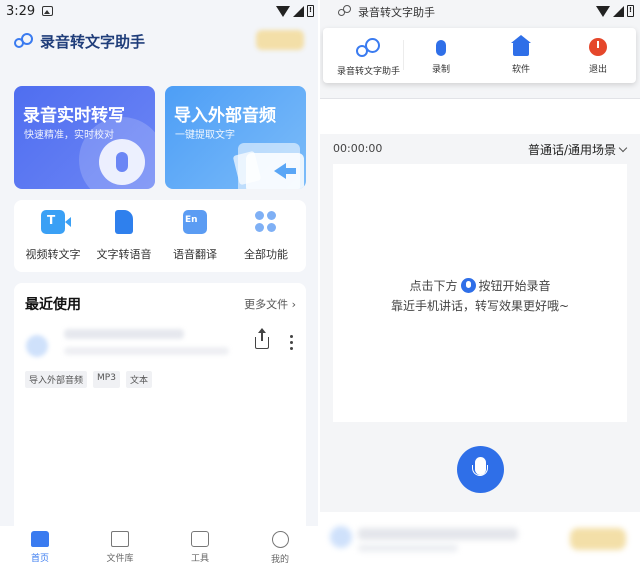  I want to click on hint-text-post: 按钮开始录音, so click(514, 286).